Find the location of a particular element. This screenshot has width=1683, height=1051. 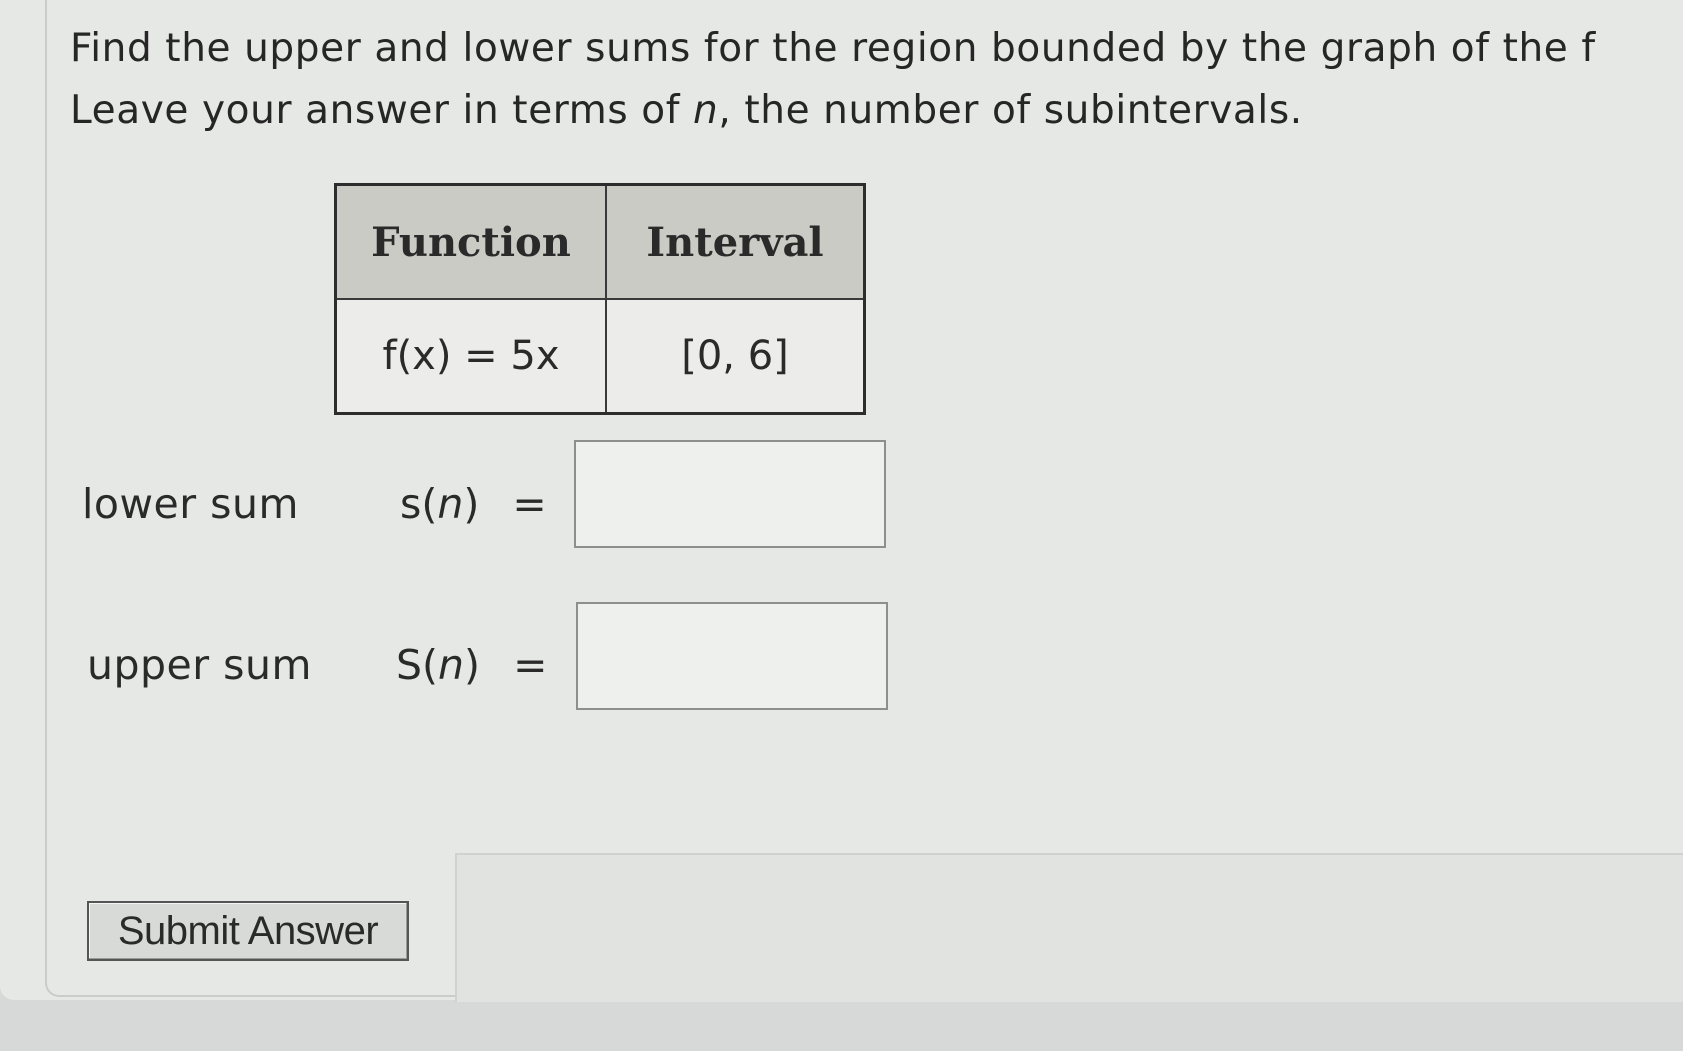

lower-sum-symbol: s is located at coordinates (411, 504).